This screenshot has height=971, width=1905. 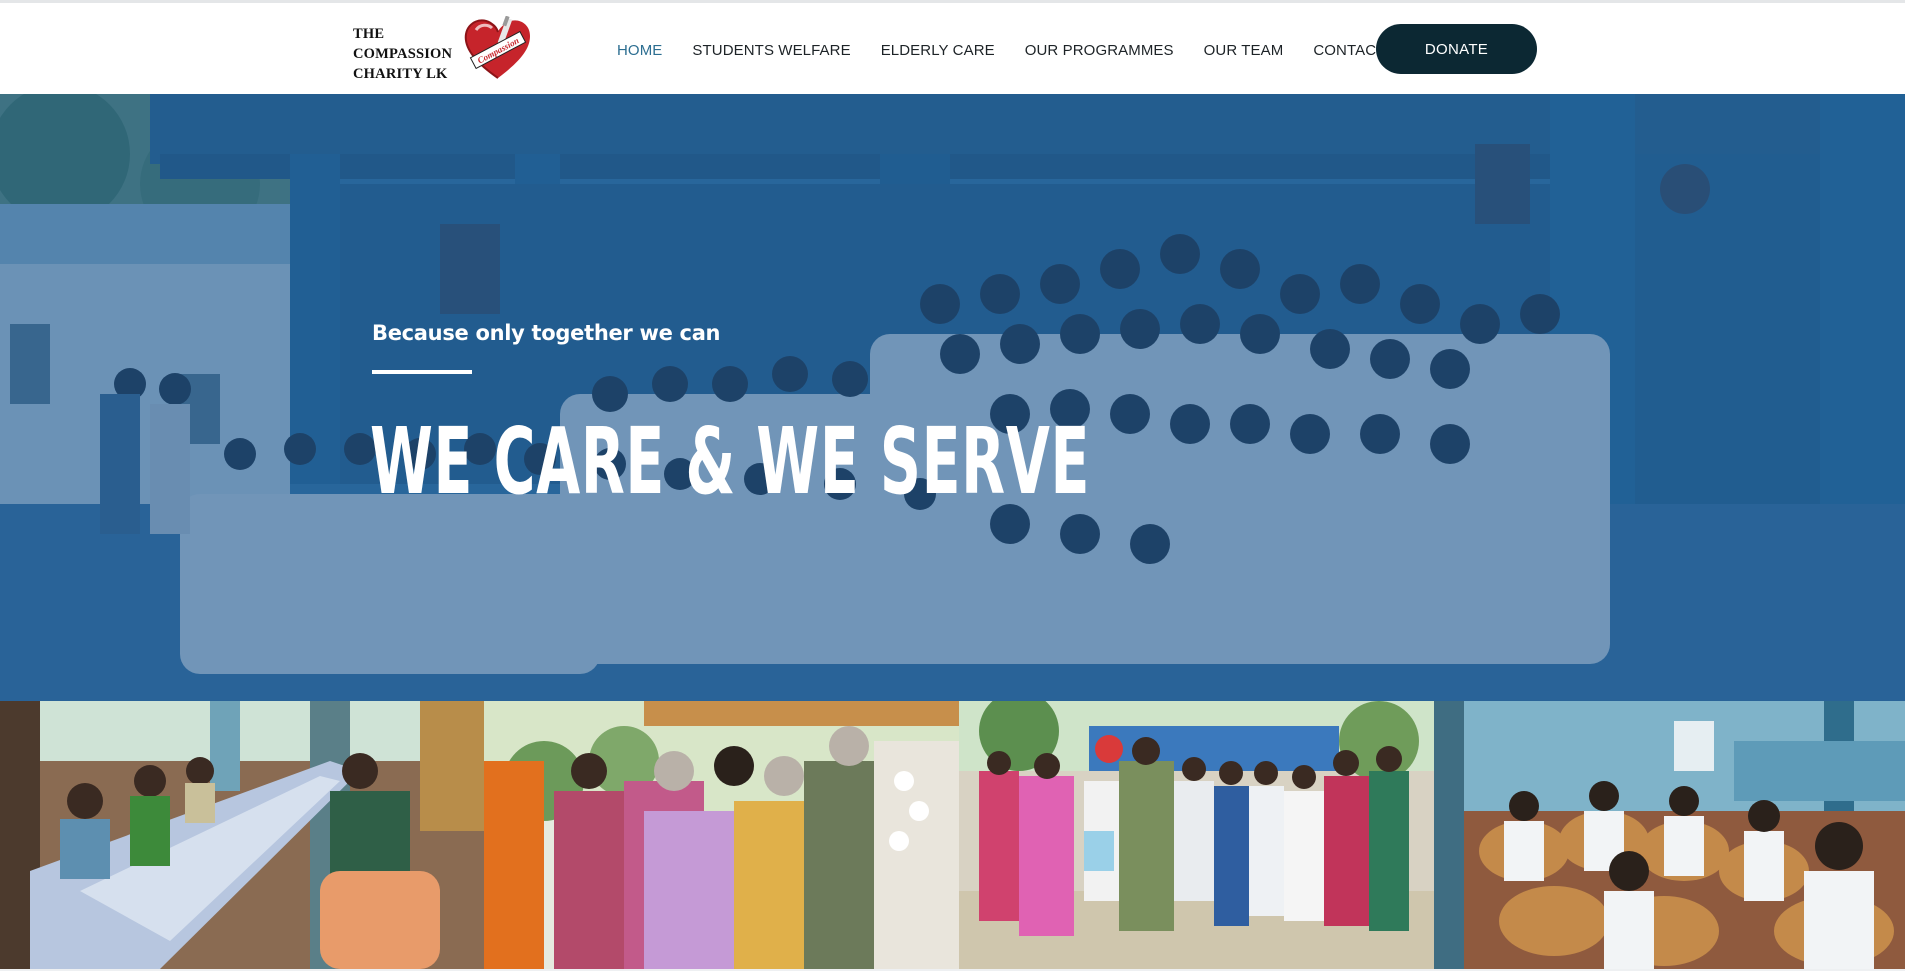 I want to click on hero-divider, so click(x=422, y=372).